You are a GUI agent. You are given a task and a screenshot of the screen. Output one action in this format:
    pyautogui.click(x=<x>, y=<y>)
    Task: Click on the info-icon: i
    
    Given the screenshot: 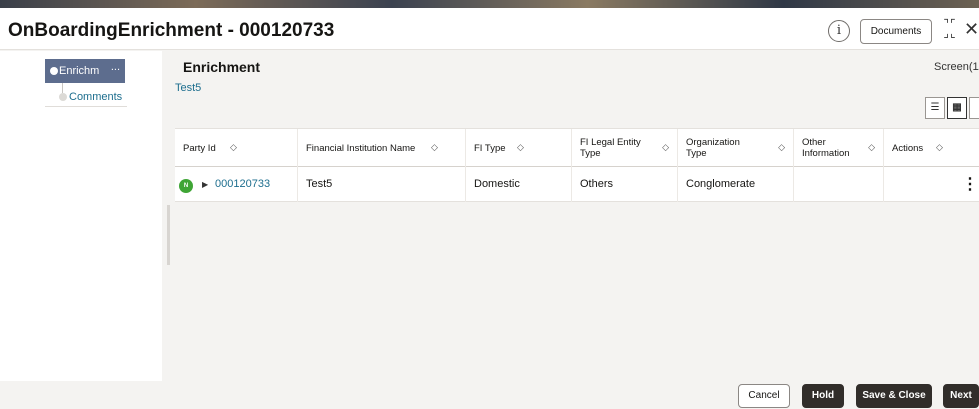 What is the action you would take?
    pyautogui.click(x=839, y=31)
    